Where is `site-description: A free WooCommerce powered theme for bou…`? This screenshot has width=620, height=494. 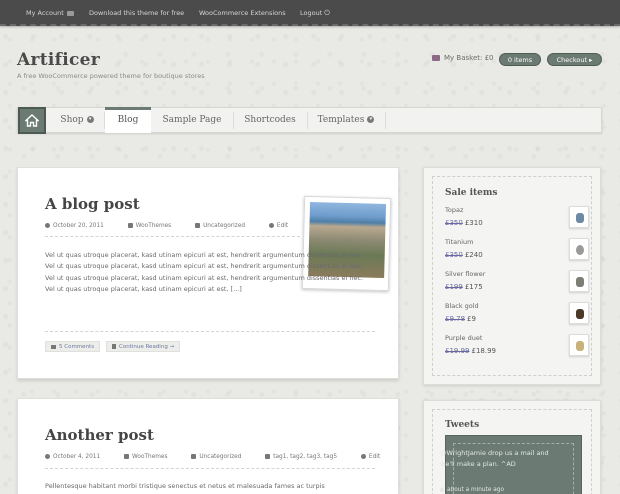
site-description: A free WooCommerce powered theme for bou… is located at coordinates (111, 76).